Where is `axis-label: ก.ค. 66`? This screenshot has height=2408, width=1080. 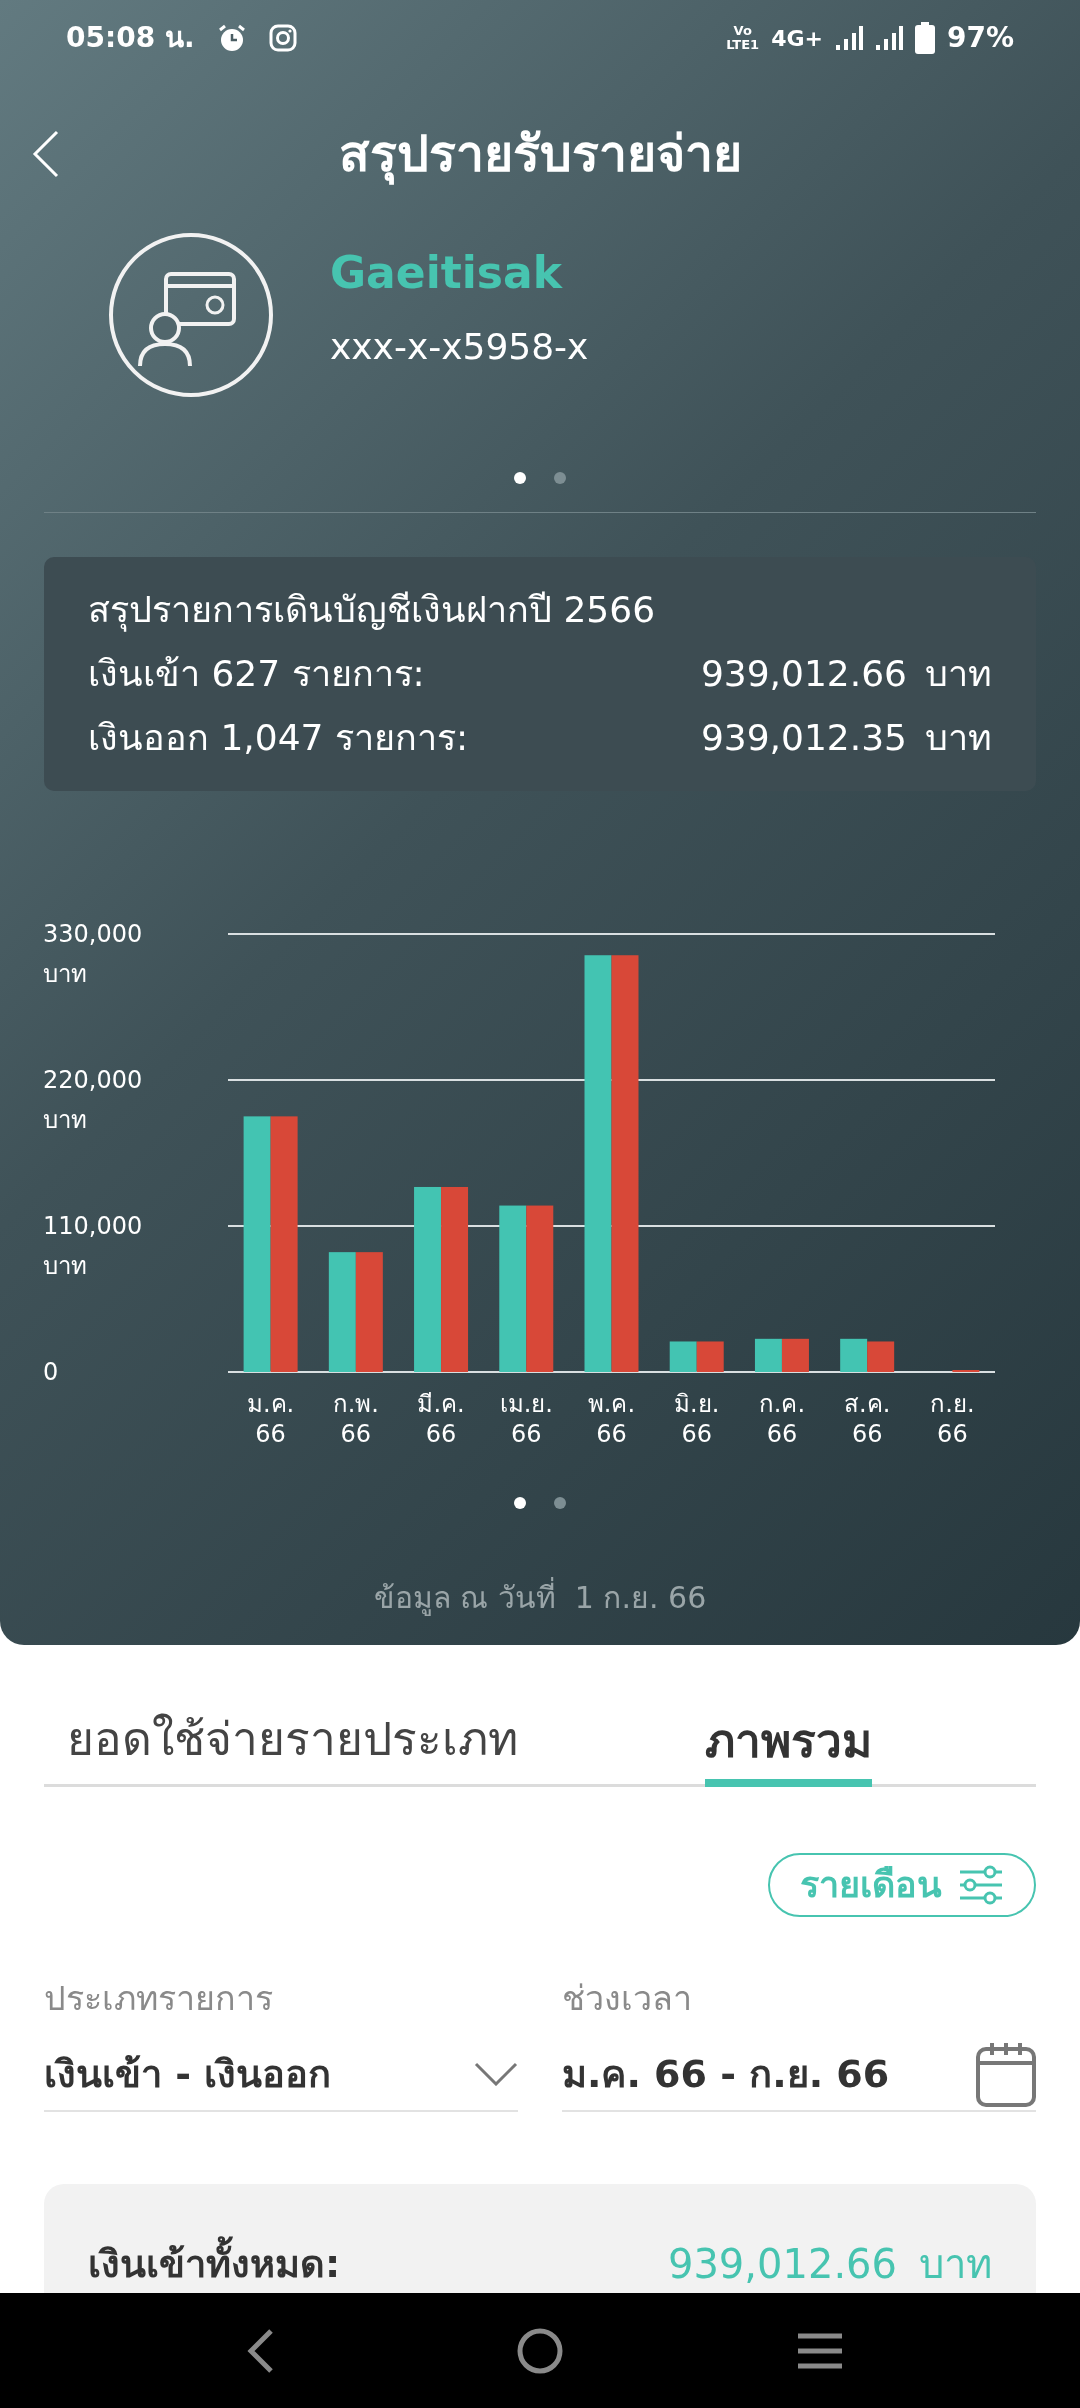 axis-label: ก.ค. 66 is located at coordinates (782, 1419).